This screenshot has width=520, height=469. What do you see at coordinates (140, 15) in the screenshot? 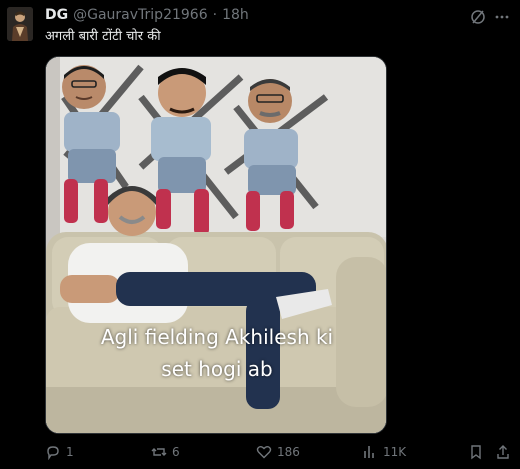
I see `user-handle: @GauravTrip21966` at bounding box center [140, 15].